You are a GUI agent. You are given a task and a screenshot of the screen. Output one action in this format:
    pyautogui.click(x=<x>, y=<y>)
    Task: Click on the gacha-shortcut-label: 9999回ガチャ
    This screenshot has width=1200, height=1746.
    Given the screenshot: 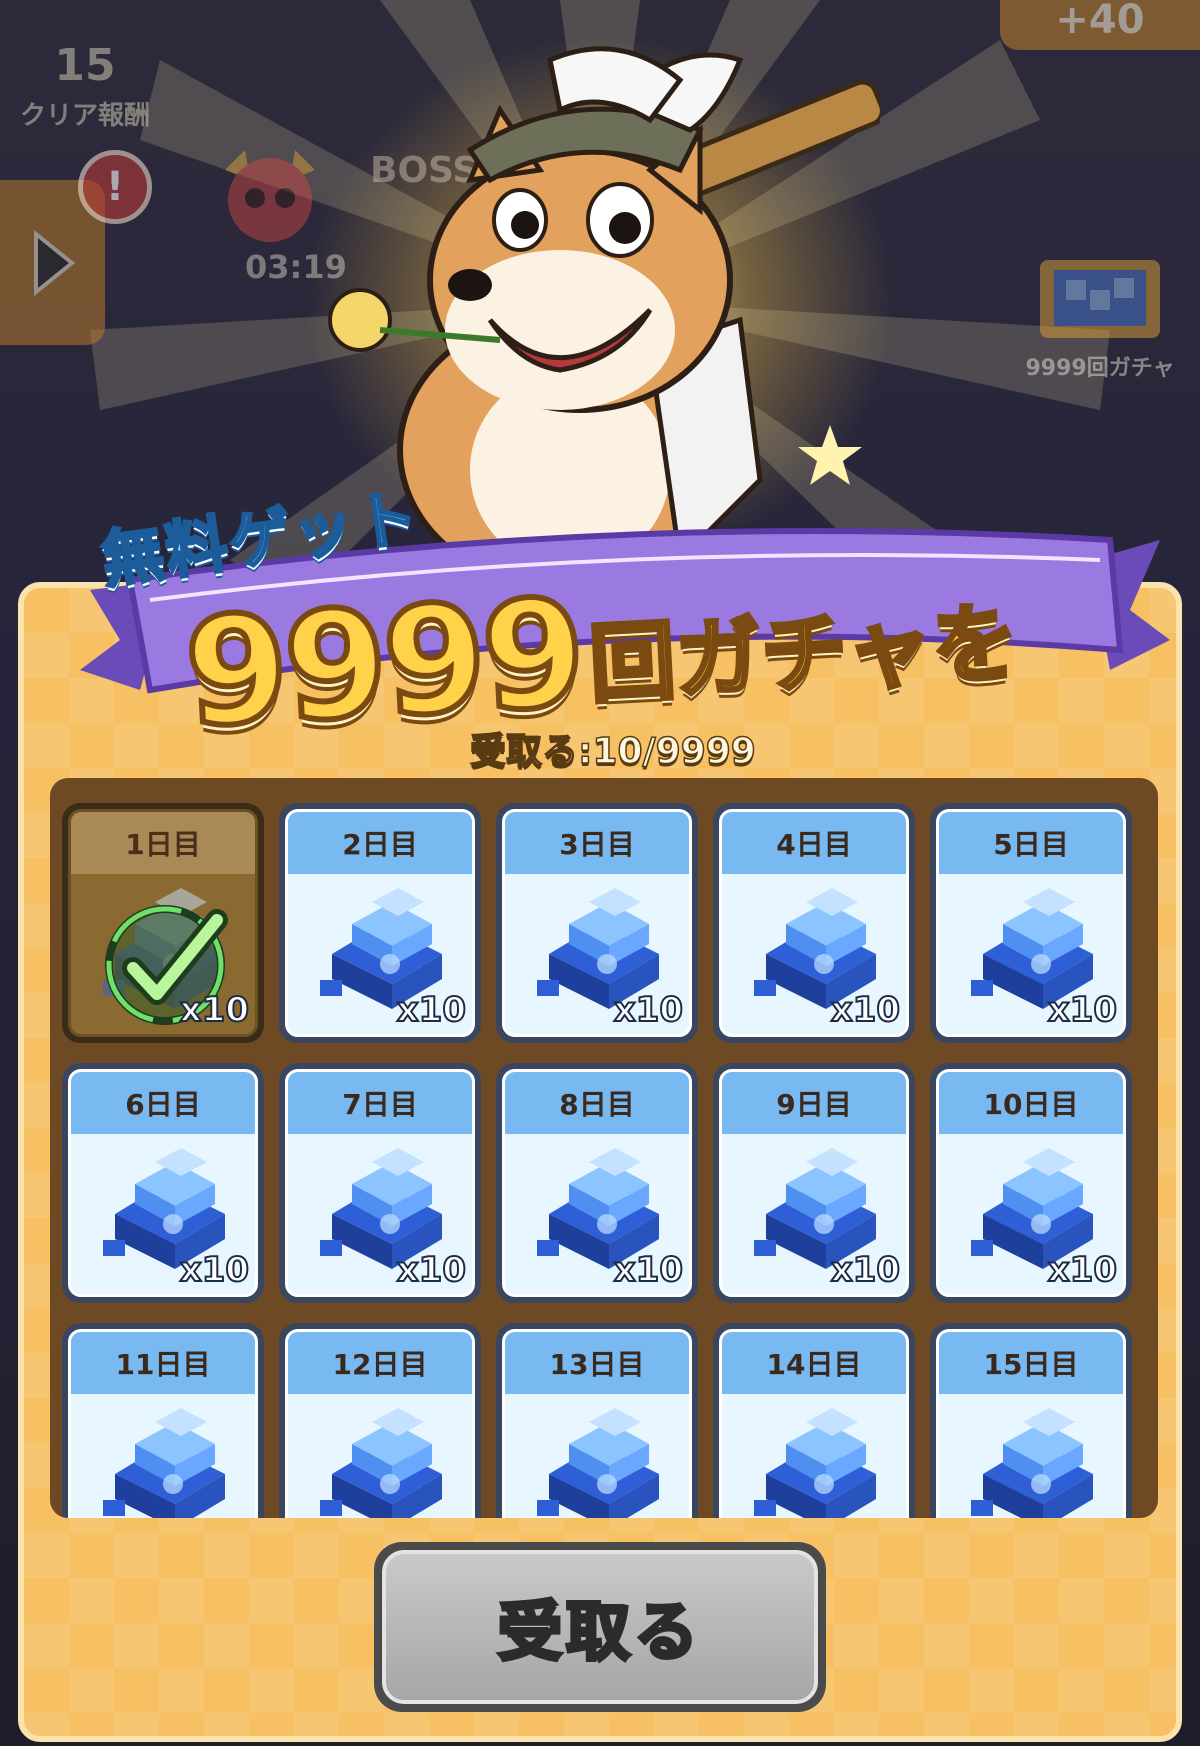 What is the action you would take?
    pyautogui.click(x=1100, y=368)
    